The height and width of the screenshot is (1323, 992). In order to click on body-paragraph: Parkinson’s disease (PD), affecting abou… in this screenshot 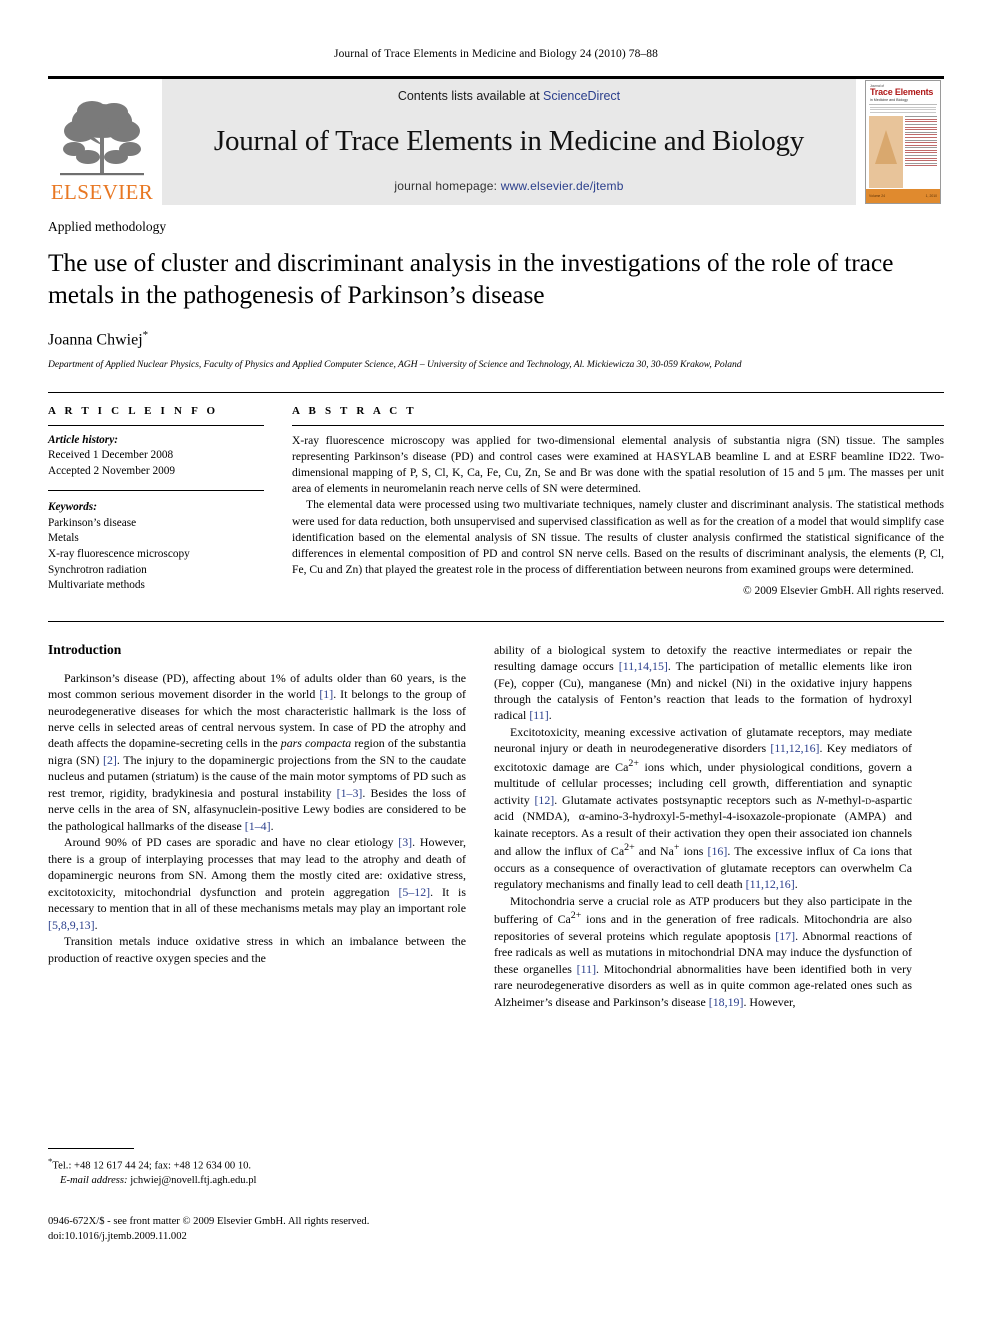, I will do `click(257, 751)`.